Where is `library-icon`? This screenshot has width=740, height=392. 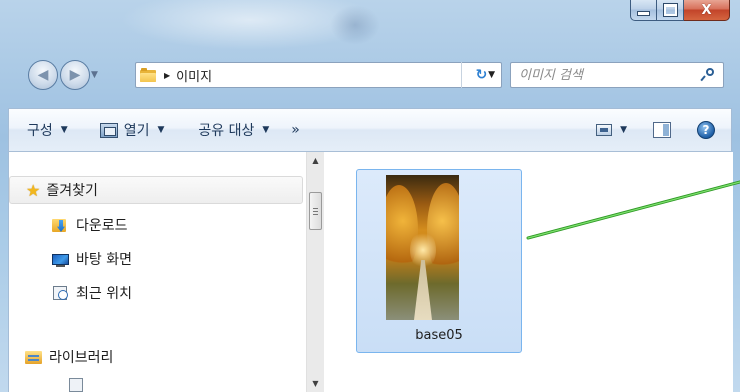 library-icon is located at coordinates (33, 357).